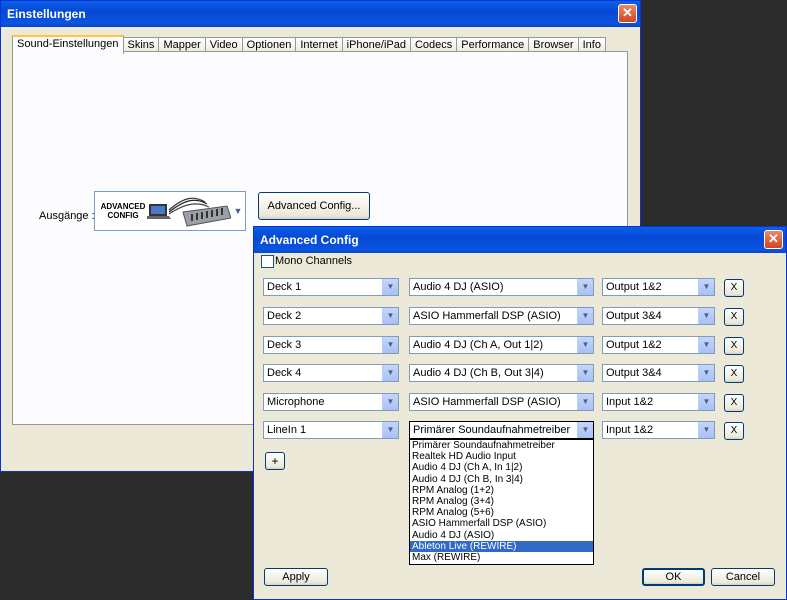 The width and height of the screenshot is (787, 600). What do you see at coordinates (331, 345) in the screenshot?
I see `source-select-3: Deck 3 ▼` at bounding box center [331, 345].